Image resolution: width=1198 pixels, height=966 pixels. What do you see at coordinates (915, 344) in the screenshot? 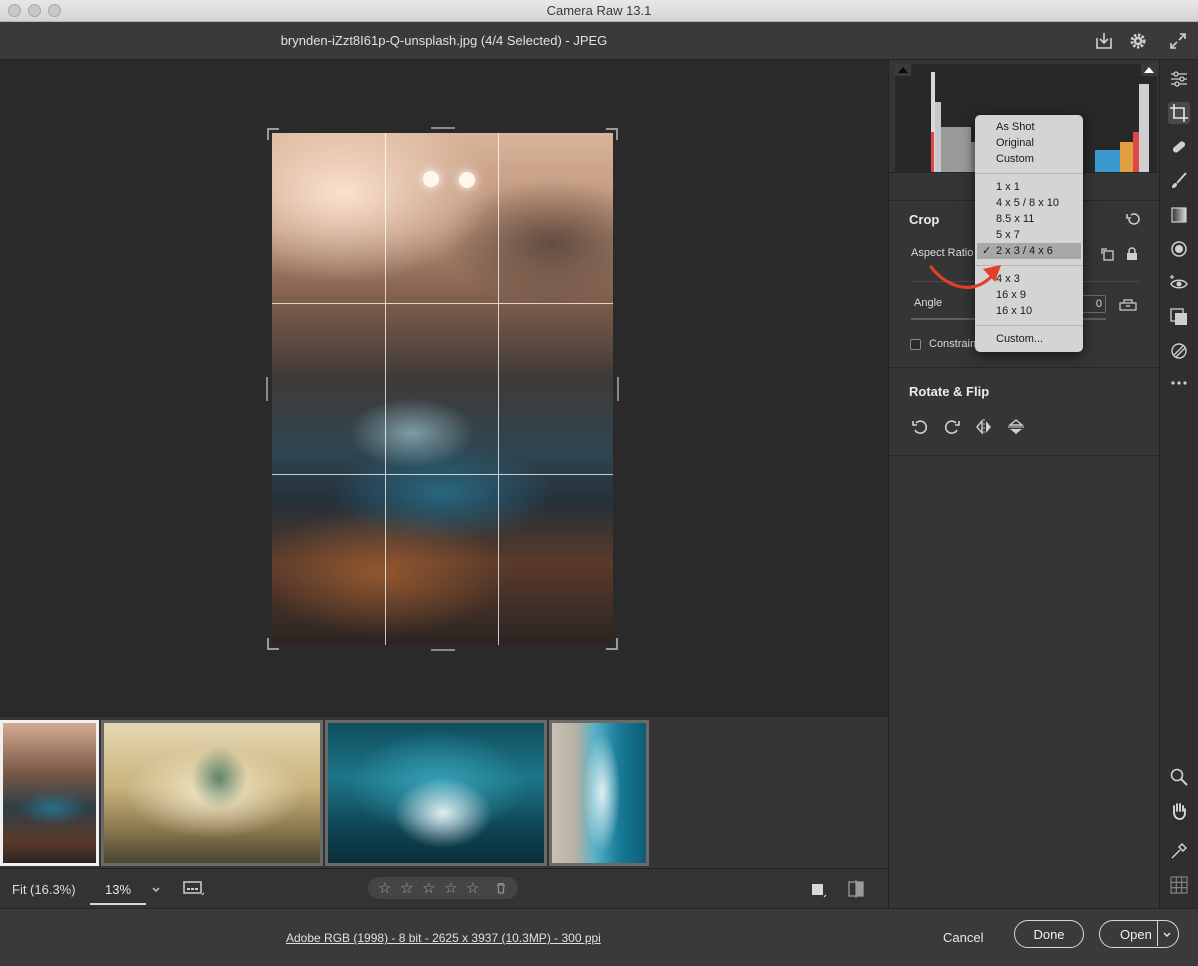
I see `constrain-checkbox` at bounding box center [915, 344].